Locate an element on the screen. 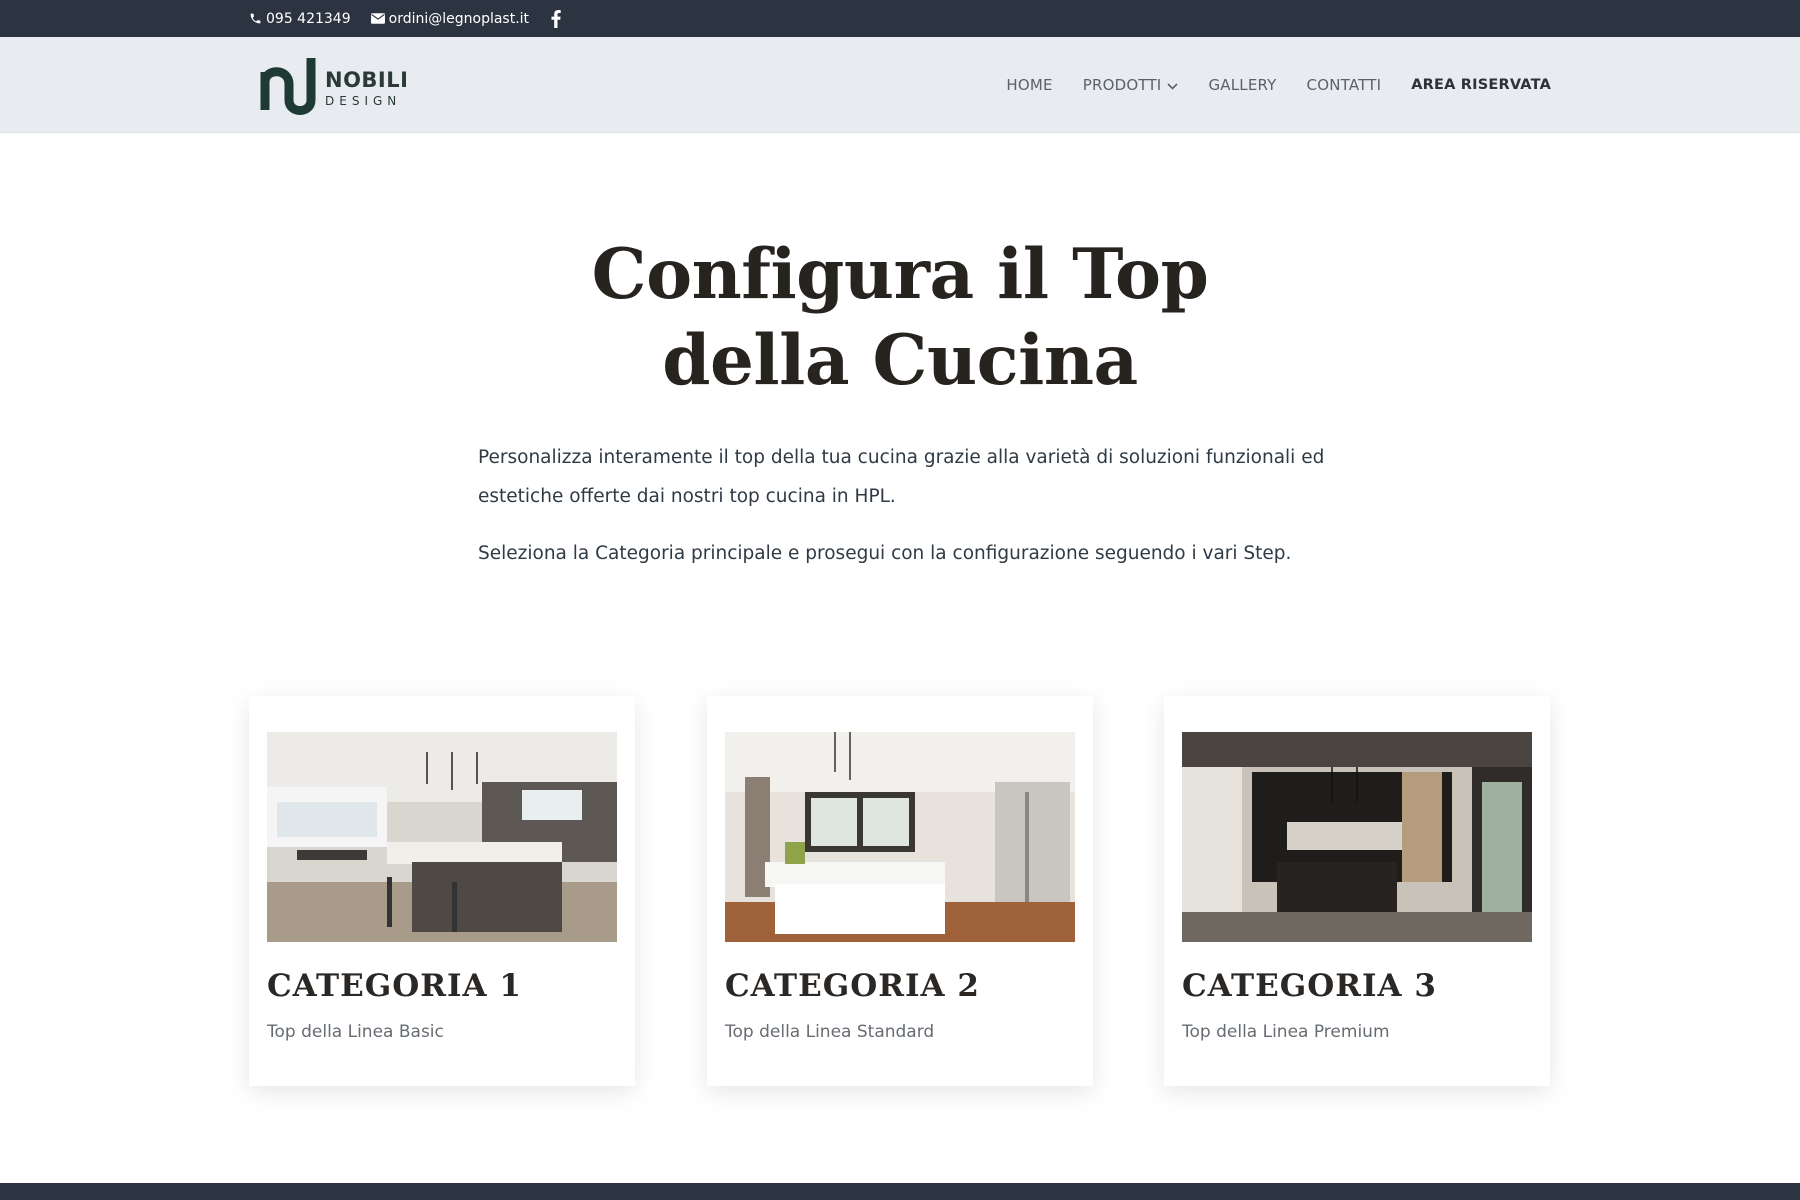 The width and height of the screenshot is (1800, 1200). logo-text: NOBILI DESIGN is located at coordinates (367, 87).